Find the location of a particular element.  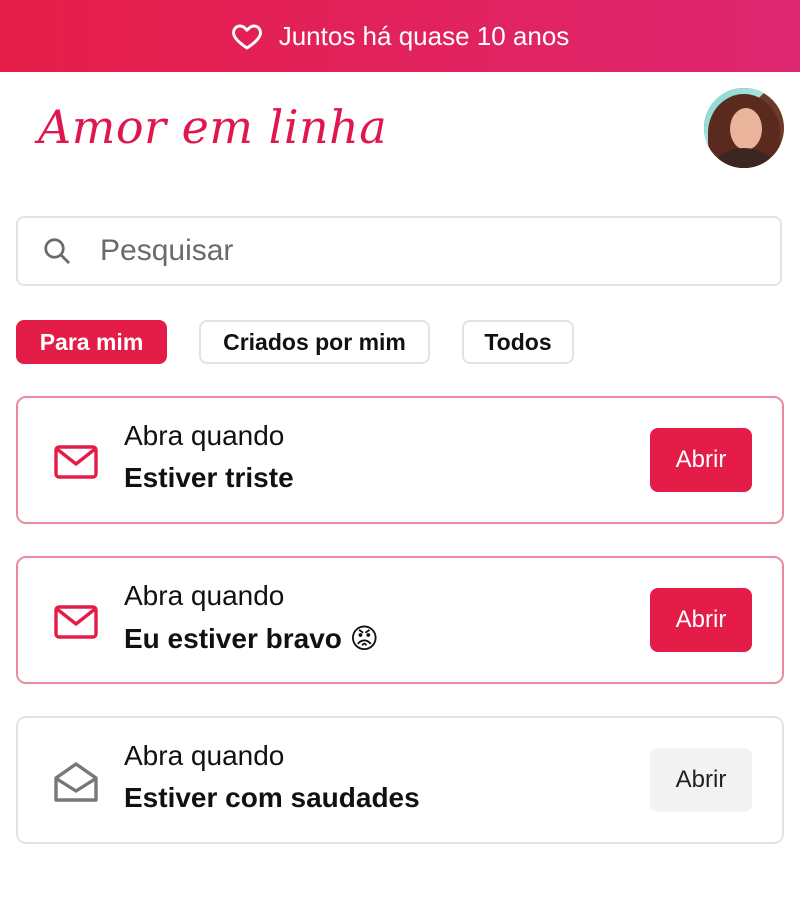

letter-card: Abra quando Estiver triste Abrir is located at coordinates (400, 460).